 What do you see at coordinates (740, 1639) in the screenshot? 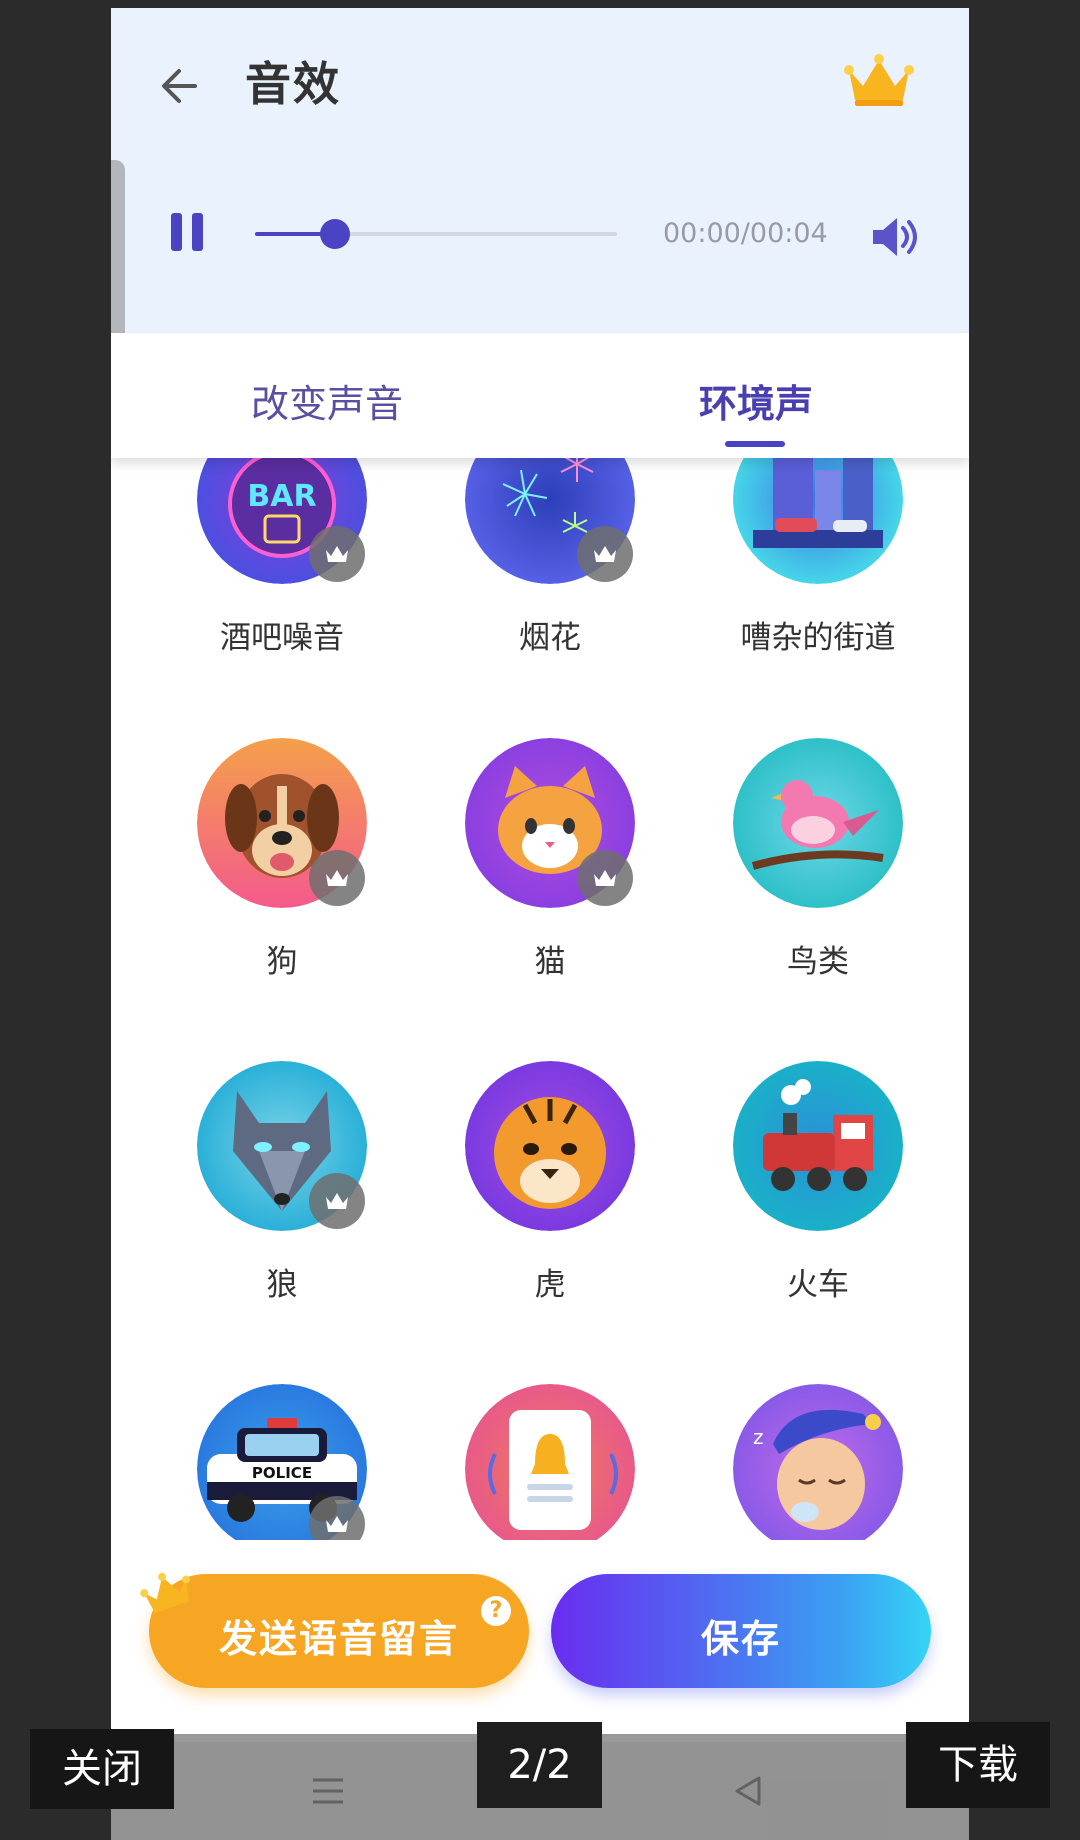
I see `save-label: 保存` at bounding box center [740, 1639].